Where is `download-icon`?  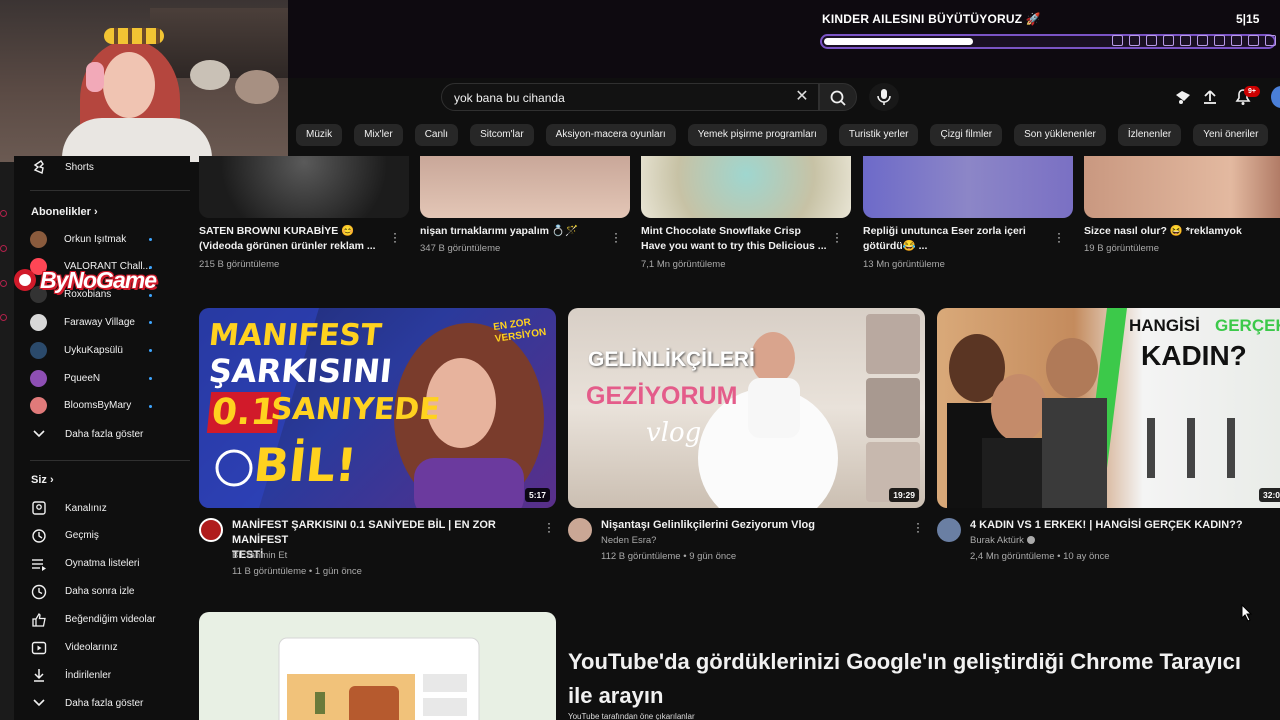
download-icon is located at coordinates (39, 675).